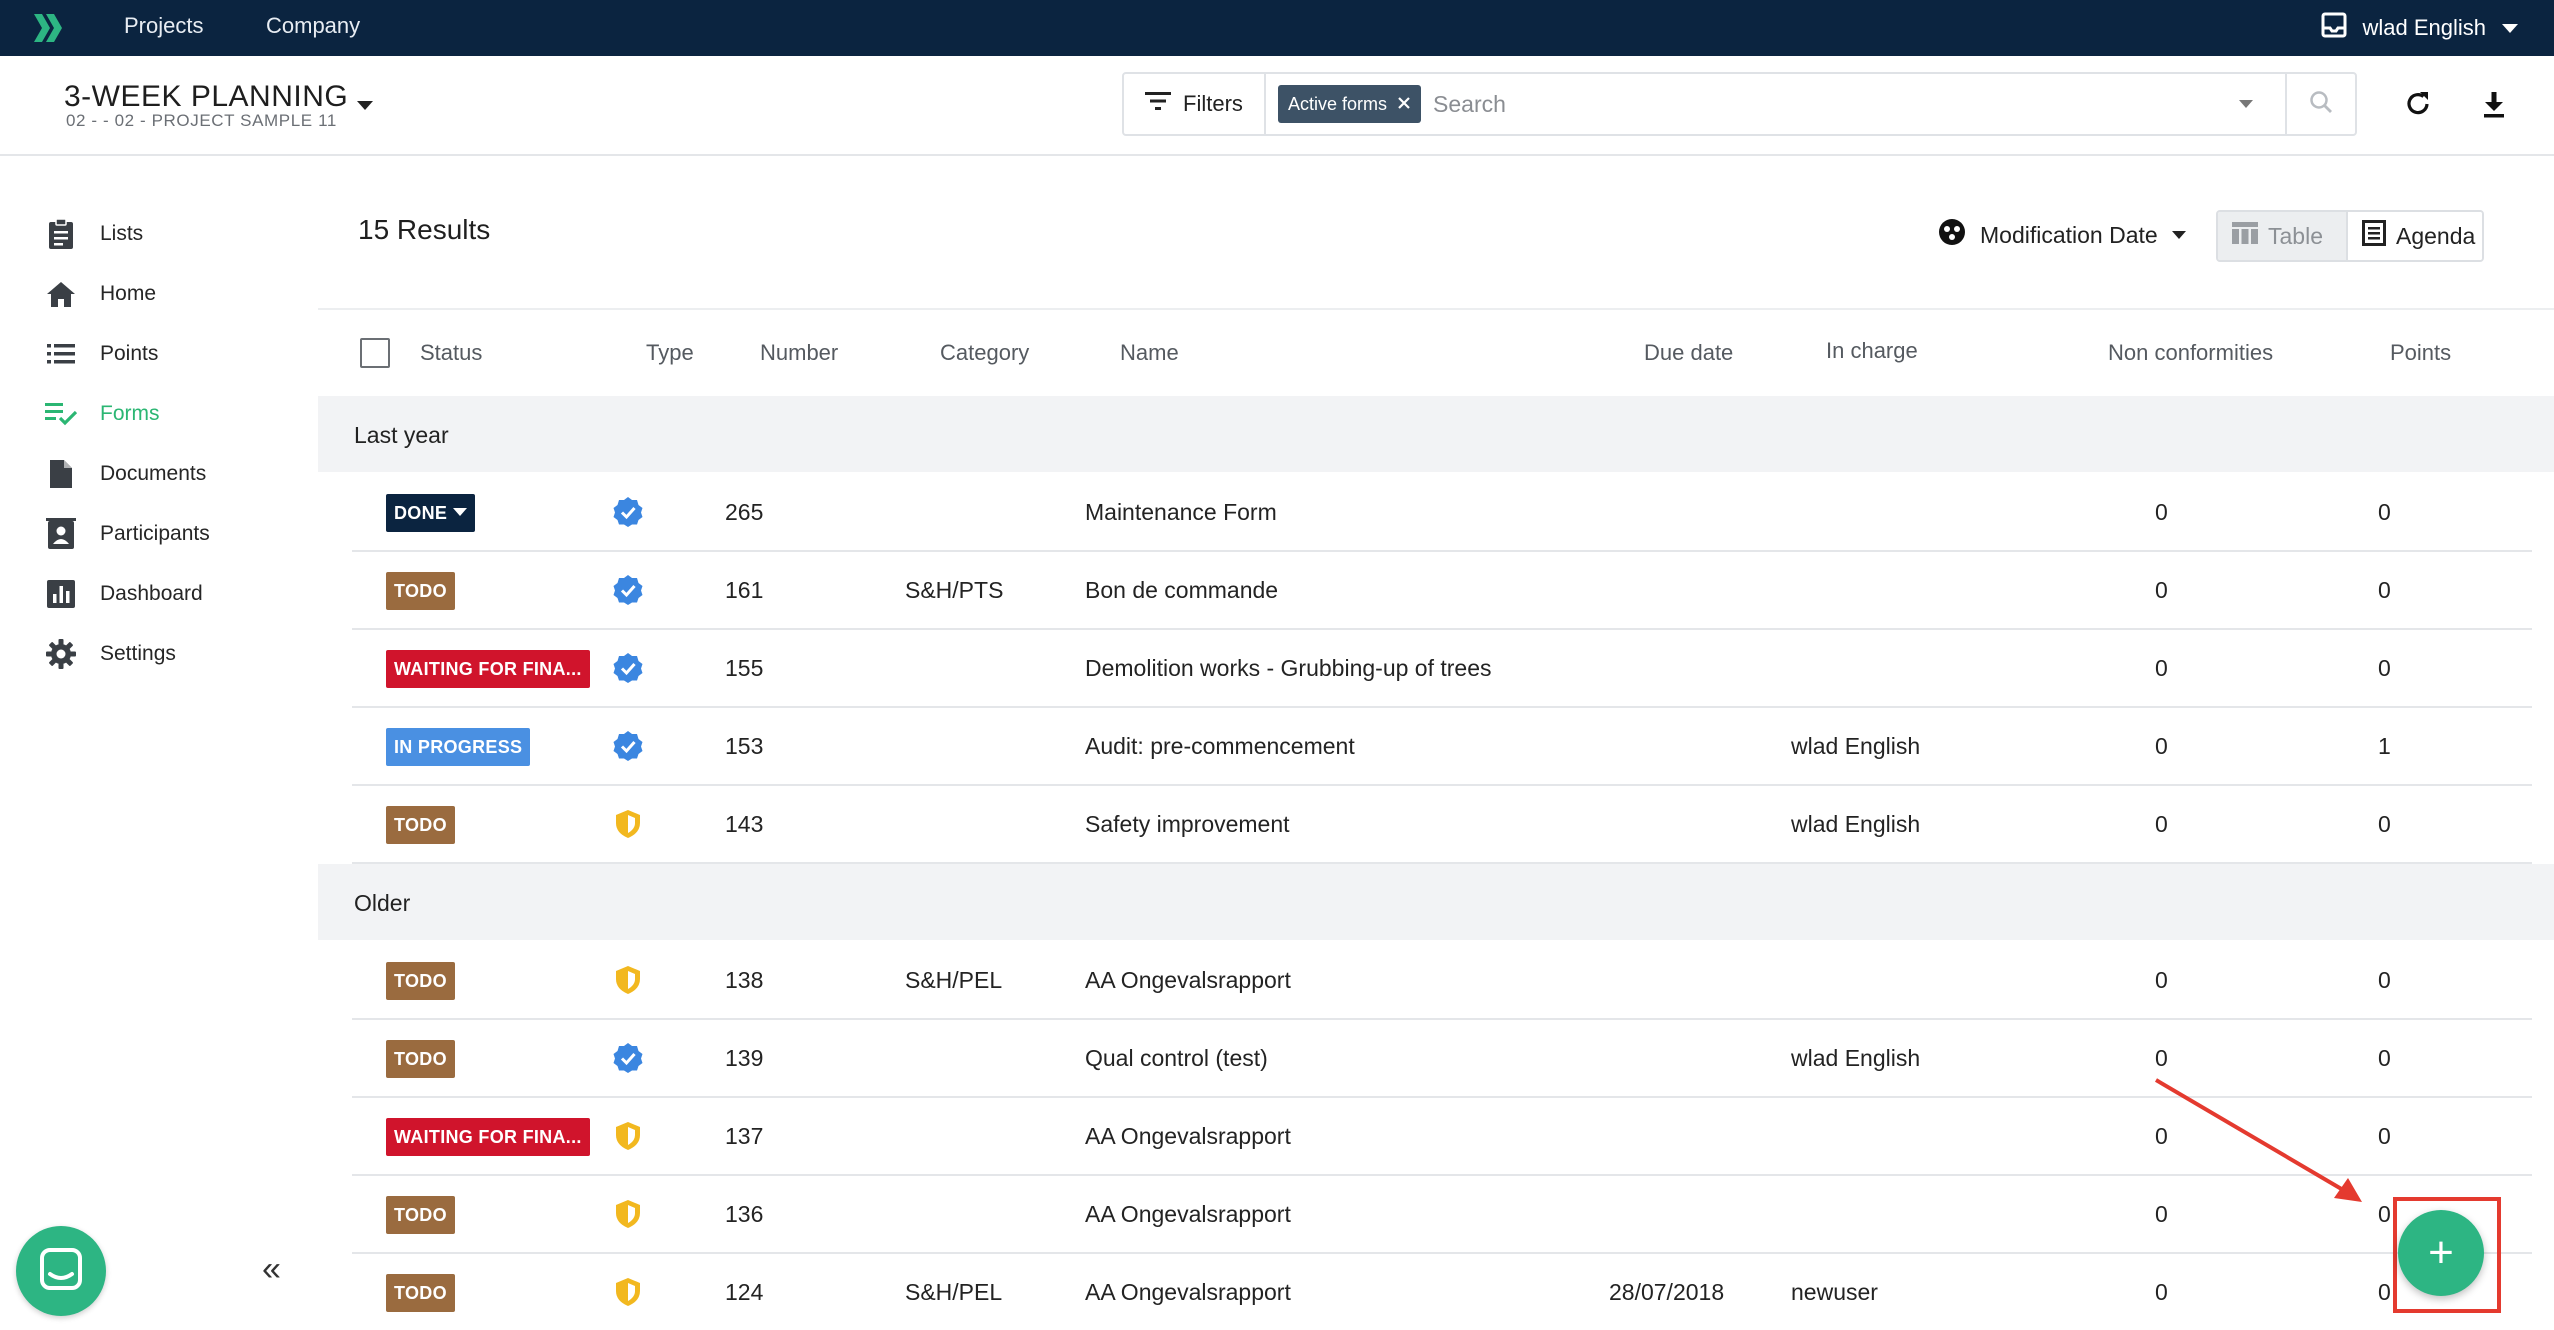 This screenshot has height=1330, width=2554. I want to click on cell-number: 139, so click(744, 1058).